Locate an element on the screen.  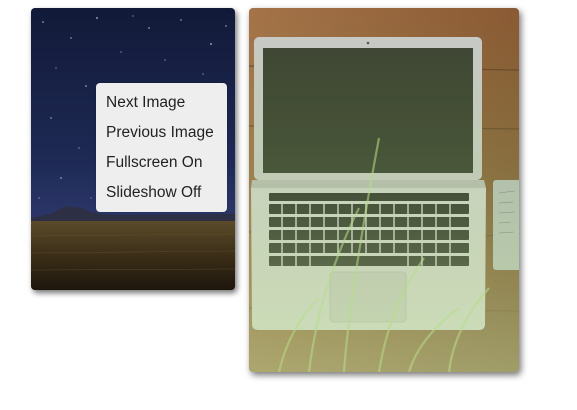
menu-item-next-image: Next Image is located at coordinates (161, 107).